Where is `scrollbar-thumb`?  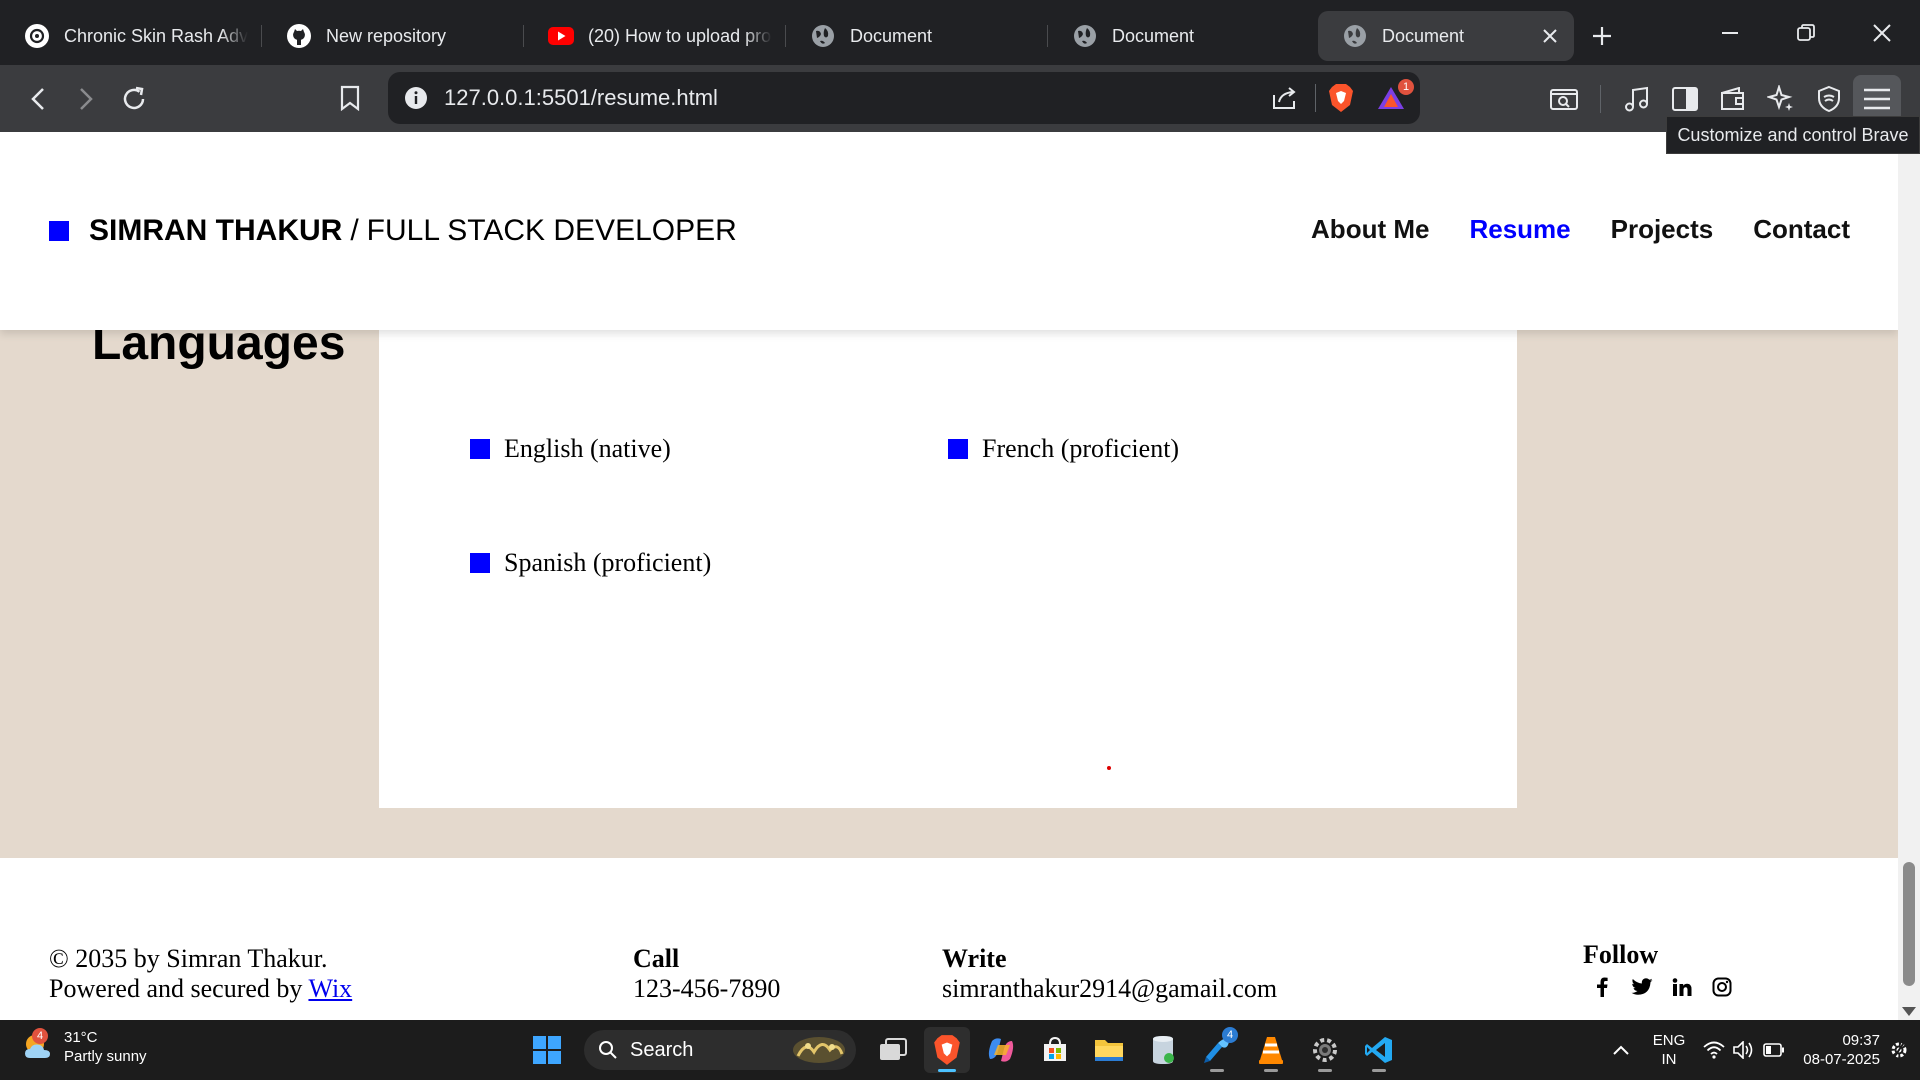 scrollbar-thumb is located at coordinates (1909, 924).